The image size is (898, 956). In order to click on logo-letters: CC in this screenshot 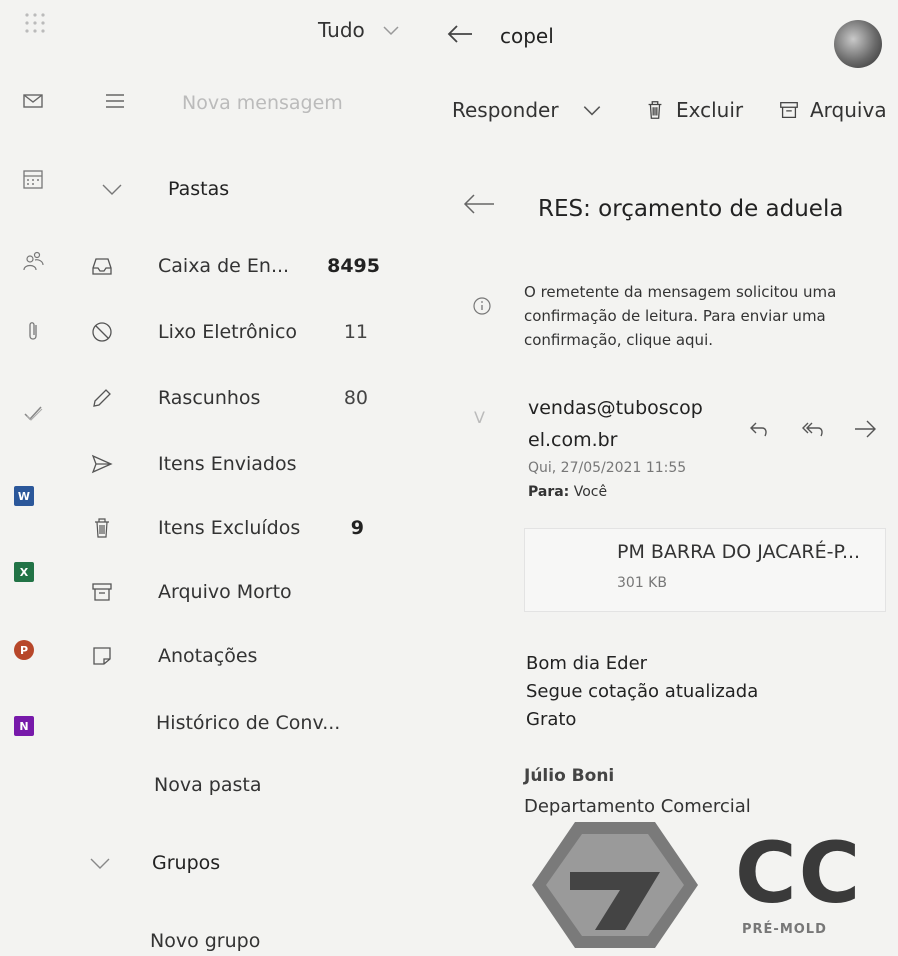, I will do `click(799, 873)`.